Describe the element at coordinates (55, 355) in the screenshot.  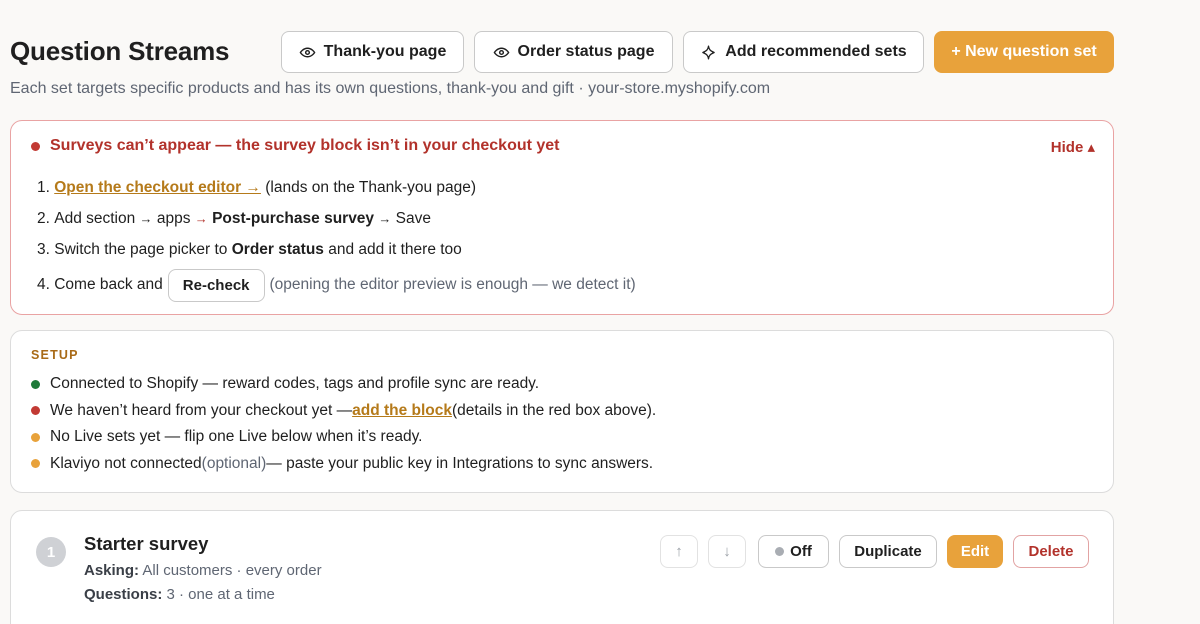
I see `setup-label: SETUP` at that location.